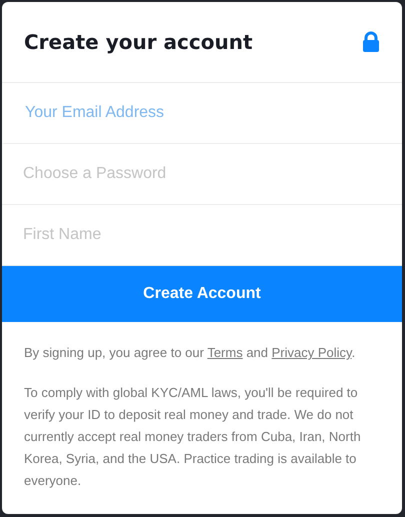  I want to click on policy-link: Terms, so click(225, 352).